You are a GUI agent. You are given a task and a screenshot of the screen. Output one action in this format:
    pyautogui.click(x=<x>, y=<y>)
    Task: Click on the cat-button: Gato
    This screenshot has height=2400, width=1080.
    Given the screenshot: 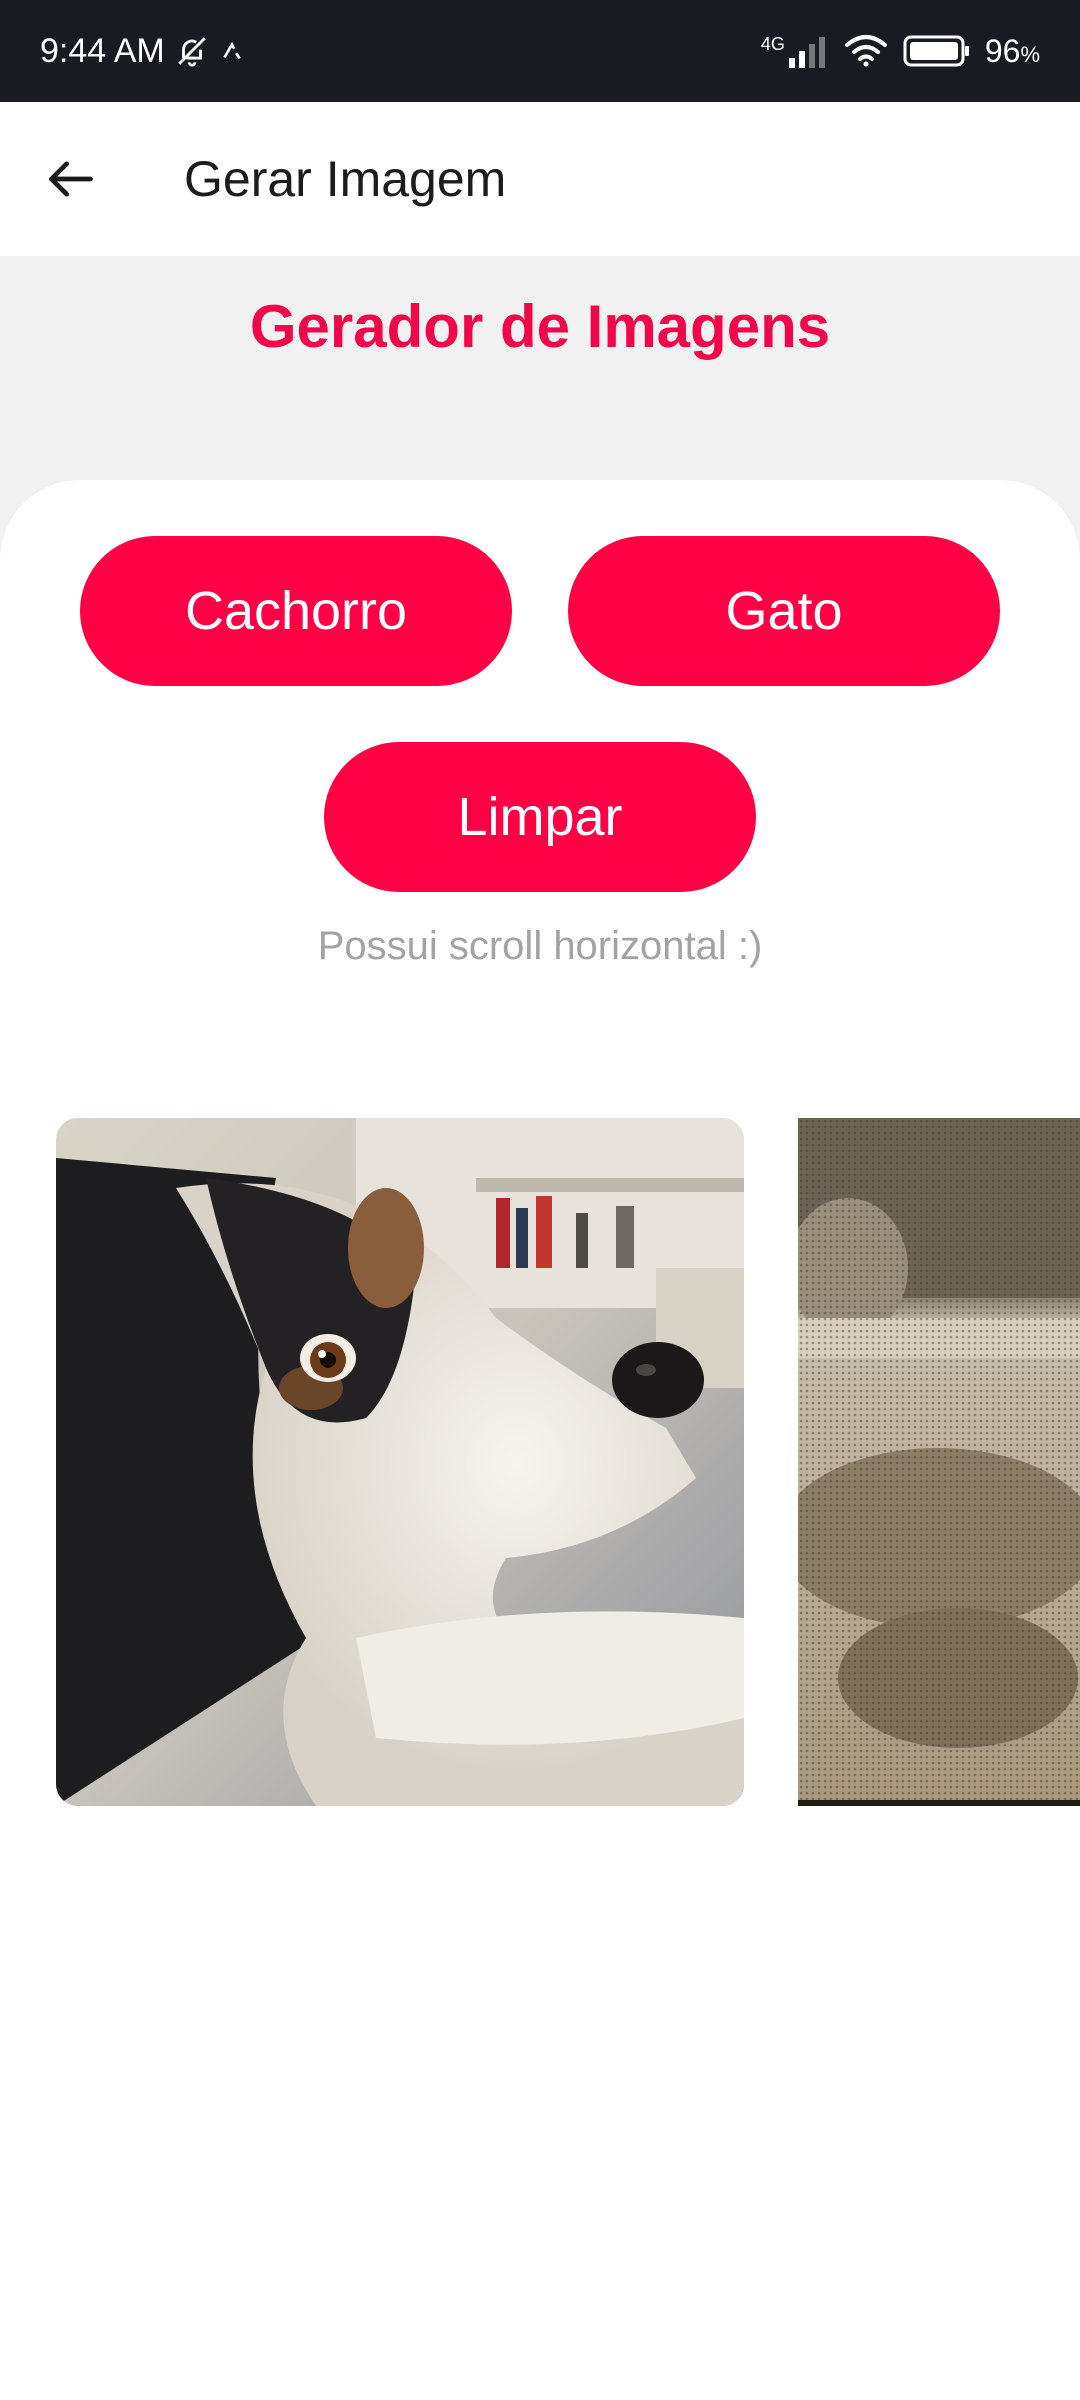 What is the action you would take?
    pyautogui.click(x=784, y=611)
    